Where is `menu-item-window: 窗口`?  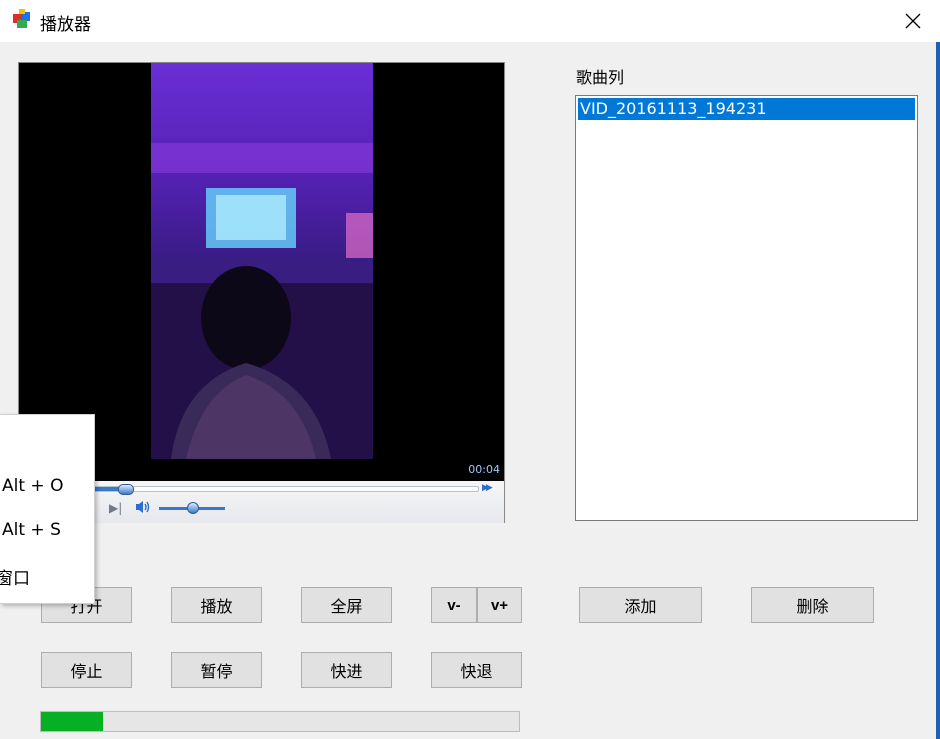 menu-item-window: 窗口 is located at coordinates (15, 576).